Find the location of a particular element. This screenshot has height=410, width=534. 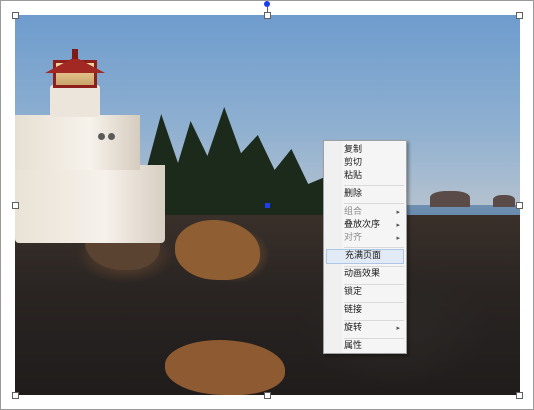

rotation-handle is located at coordinates (267, 4).